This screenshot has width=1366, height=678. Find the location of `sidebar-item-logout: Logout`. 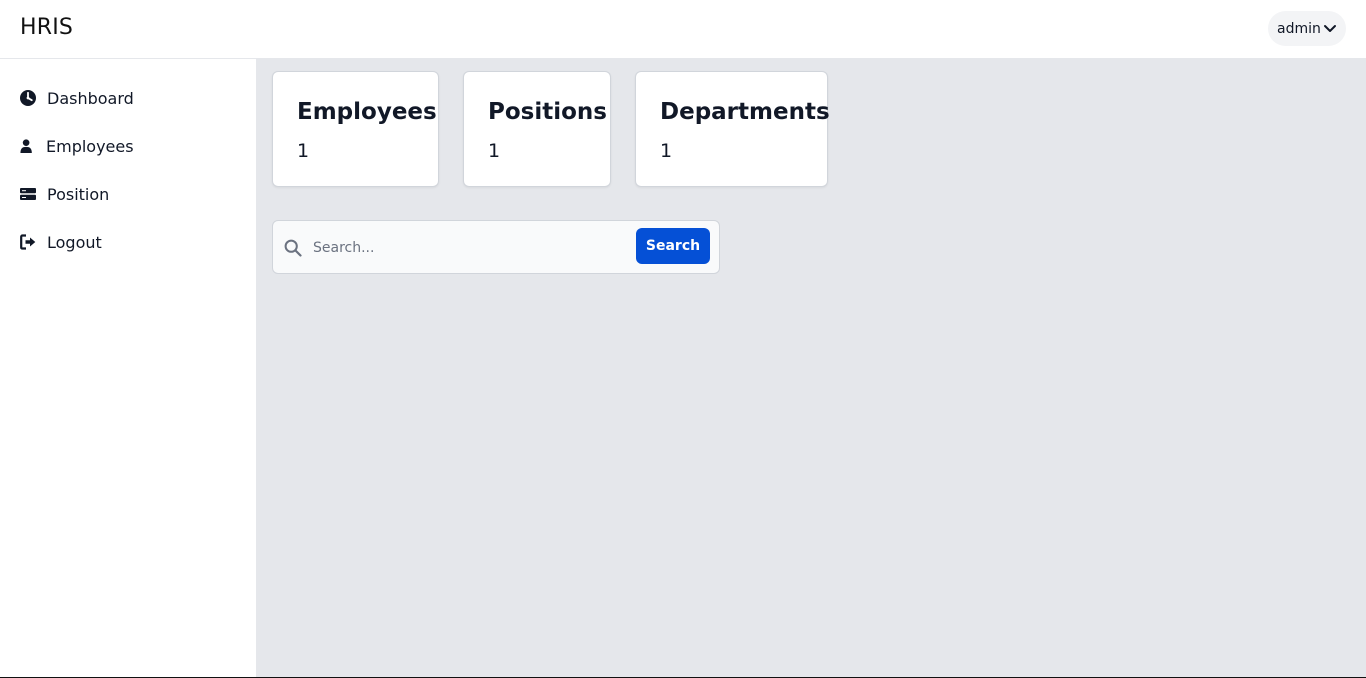

sidebar-item-logout: Logout is located at coordinates (61, 242).